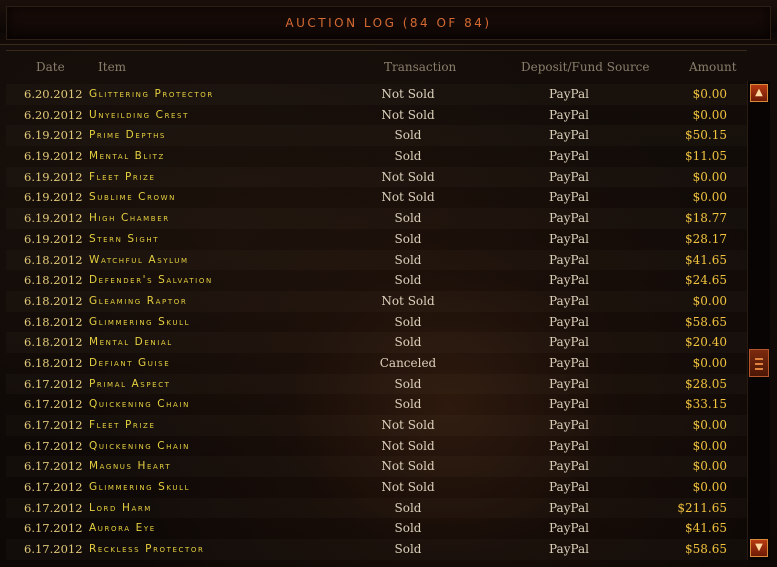  I want to click on row-item-name: Primal Aspect, so click(130, 384).